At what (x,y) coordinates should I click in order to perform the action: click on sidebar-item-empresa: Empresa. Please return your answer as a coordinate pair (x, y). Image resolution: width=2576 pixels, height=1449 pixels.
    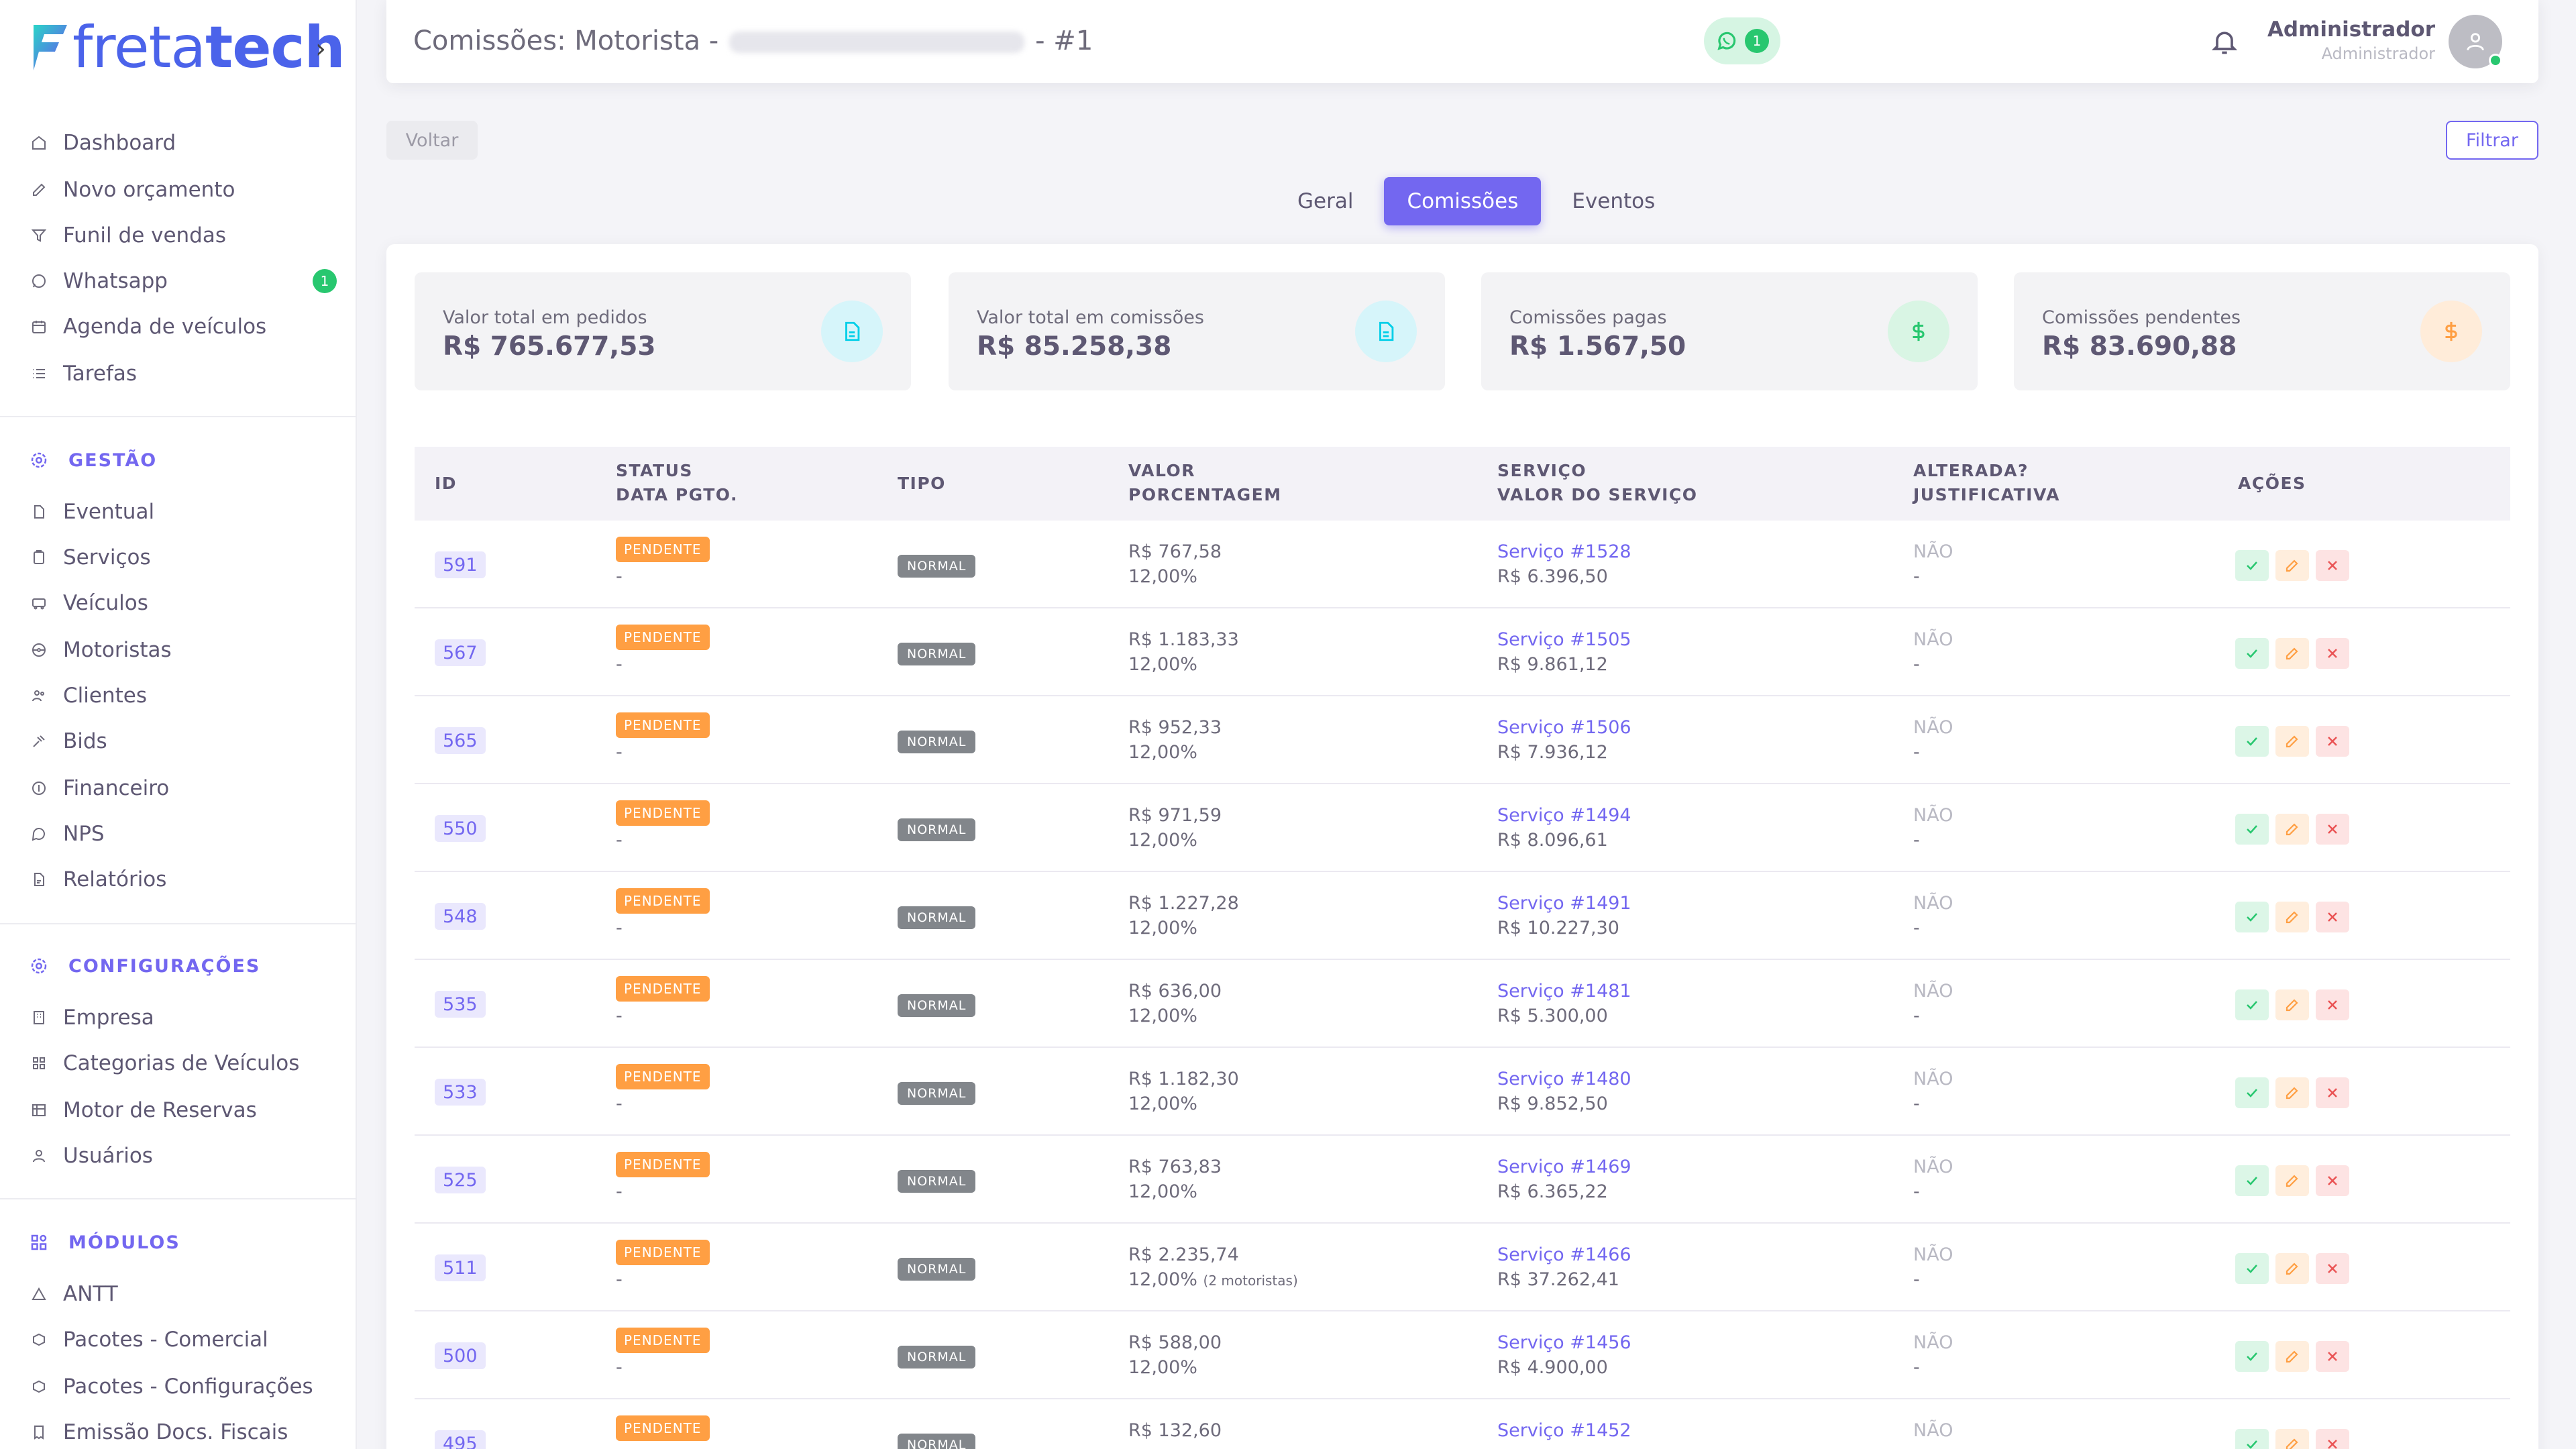
    Looking at the image, I should click on (90, 1017).